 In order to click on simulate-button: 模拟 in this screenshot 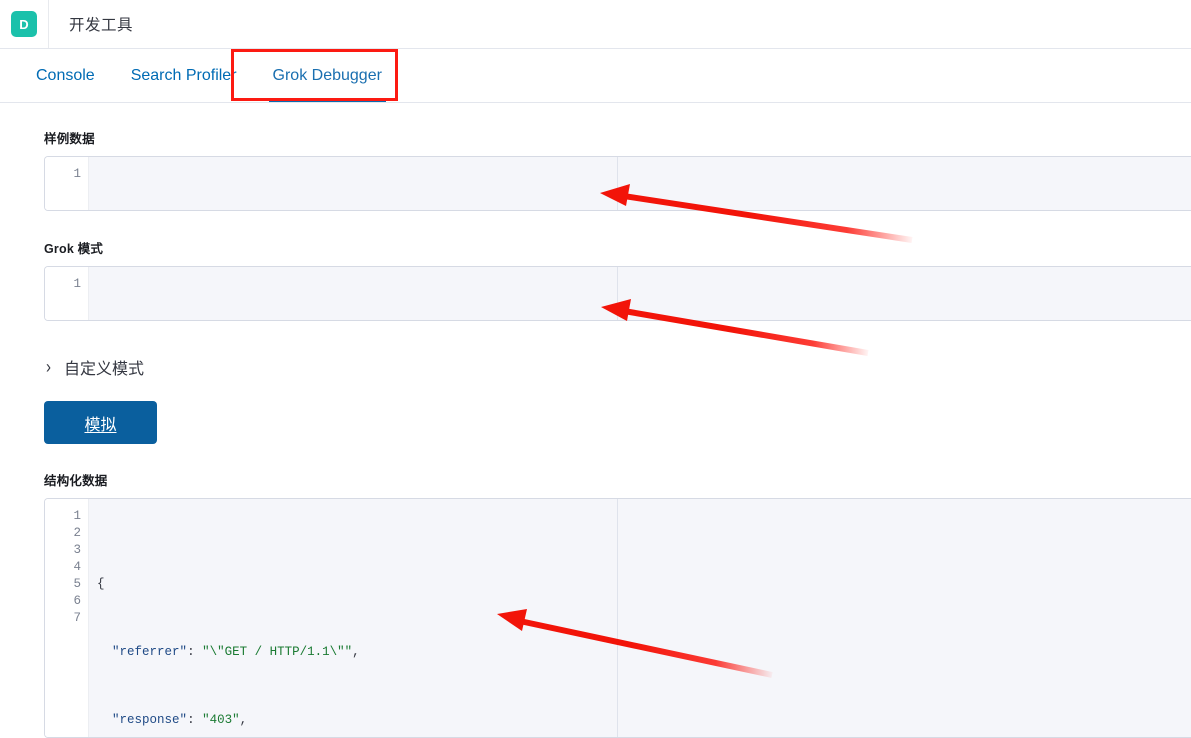, I will do `click(100, 422)`.